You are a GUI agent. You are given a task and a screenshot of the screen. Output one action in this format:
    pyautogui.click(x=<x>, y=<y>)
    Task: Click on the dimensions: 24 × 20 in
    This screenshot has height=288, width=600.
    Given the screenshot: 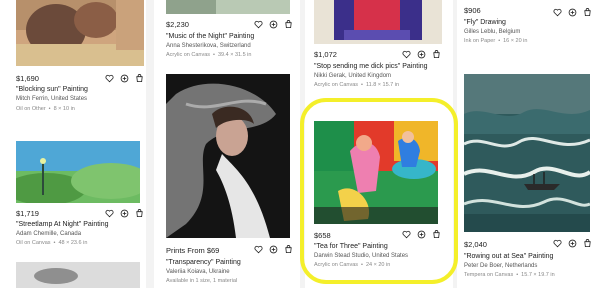 What is the action you would take?
    pyautogui.click(x=378, y=265)
    